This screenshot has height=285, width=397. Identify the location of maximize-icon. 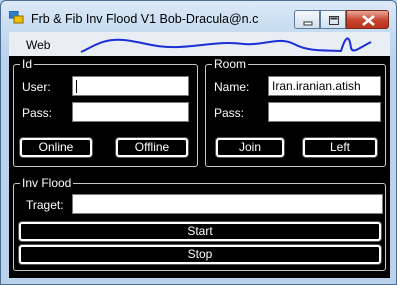
(334, 20).